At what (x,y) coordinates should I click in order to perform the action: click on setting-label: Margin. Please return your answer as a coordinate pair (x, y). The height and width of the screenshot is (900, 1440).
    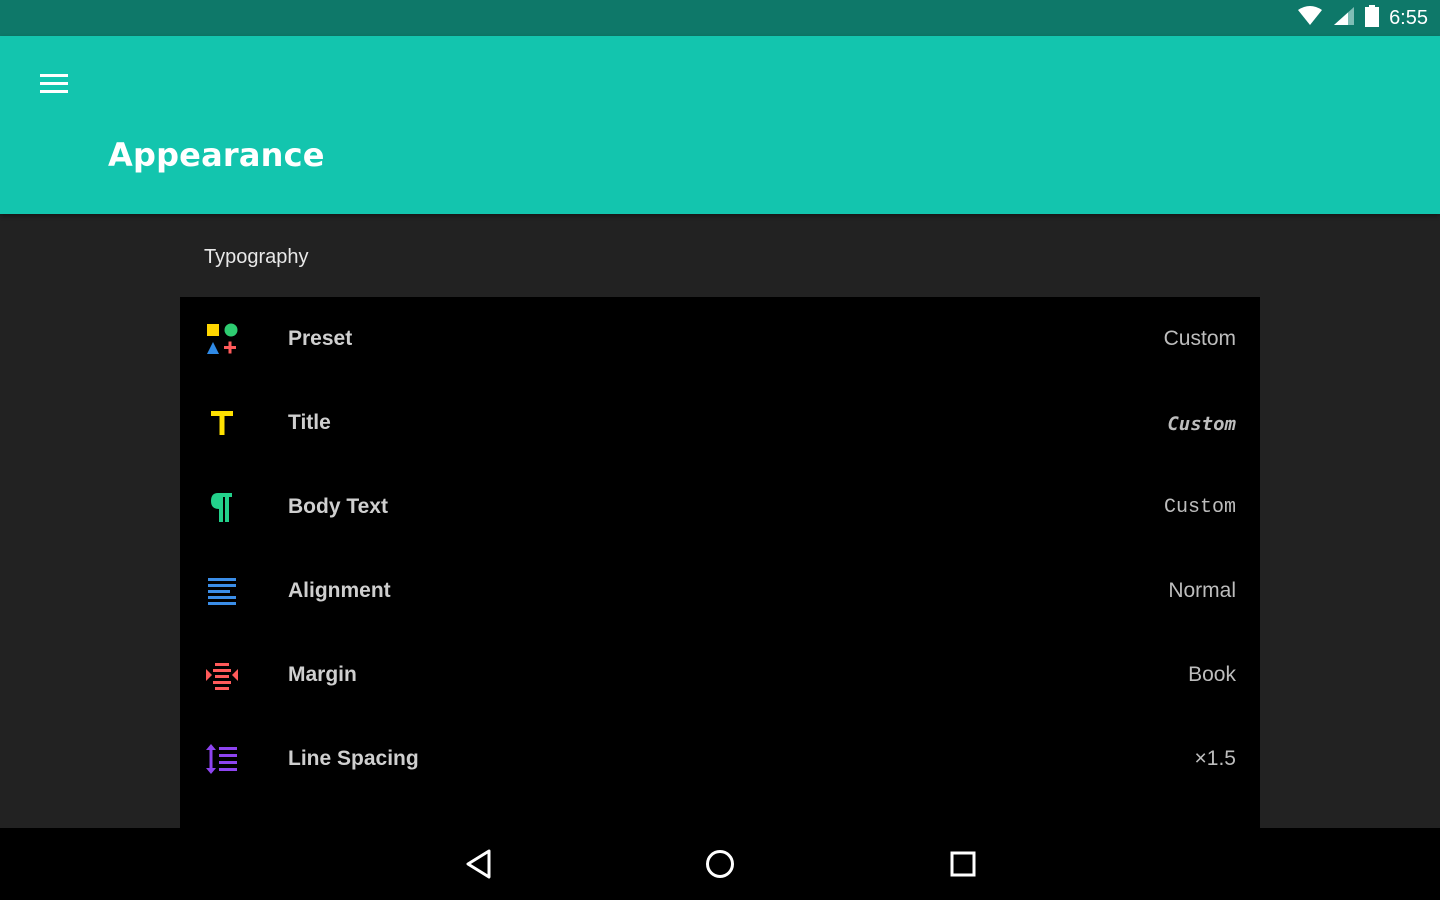
    Looking at the image, I should click on (322, 674).